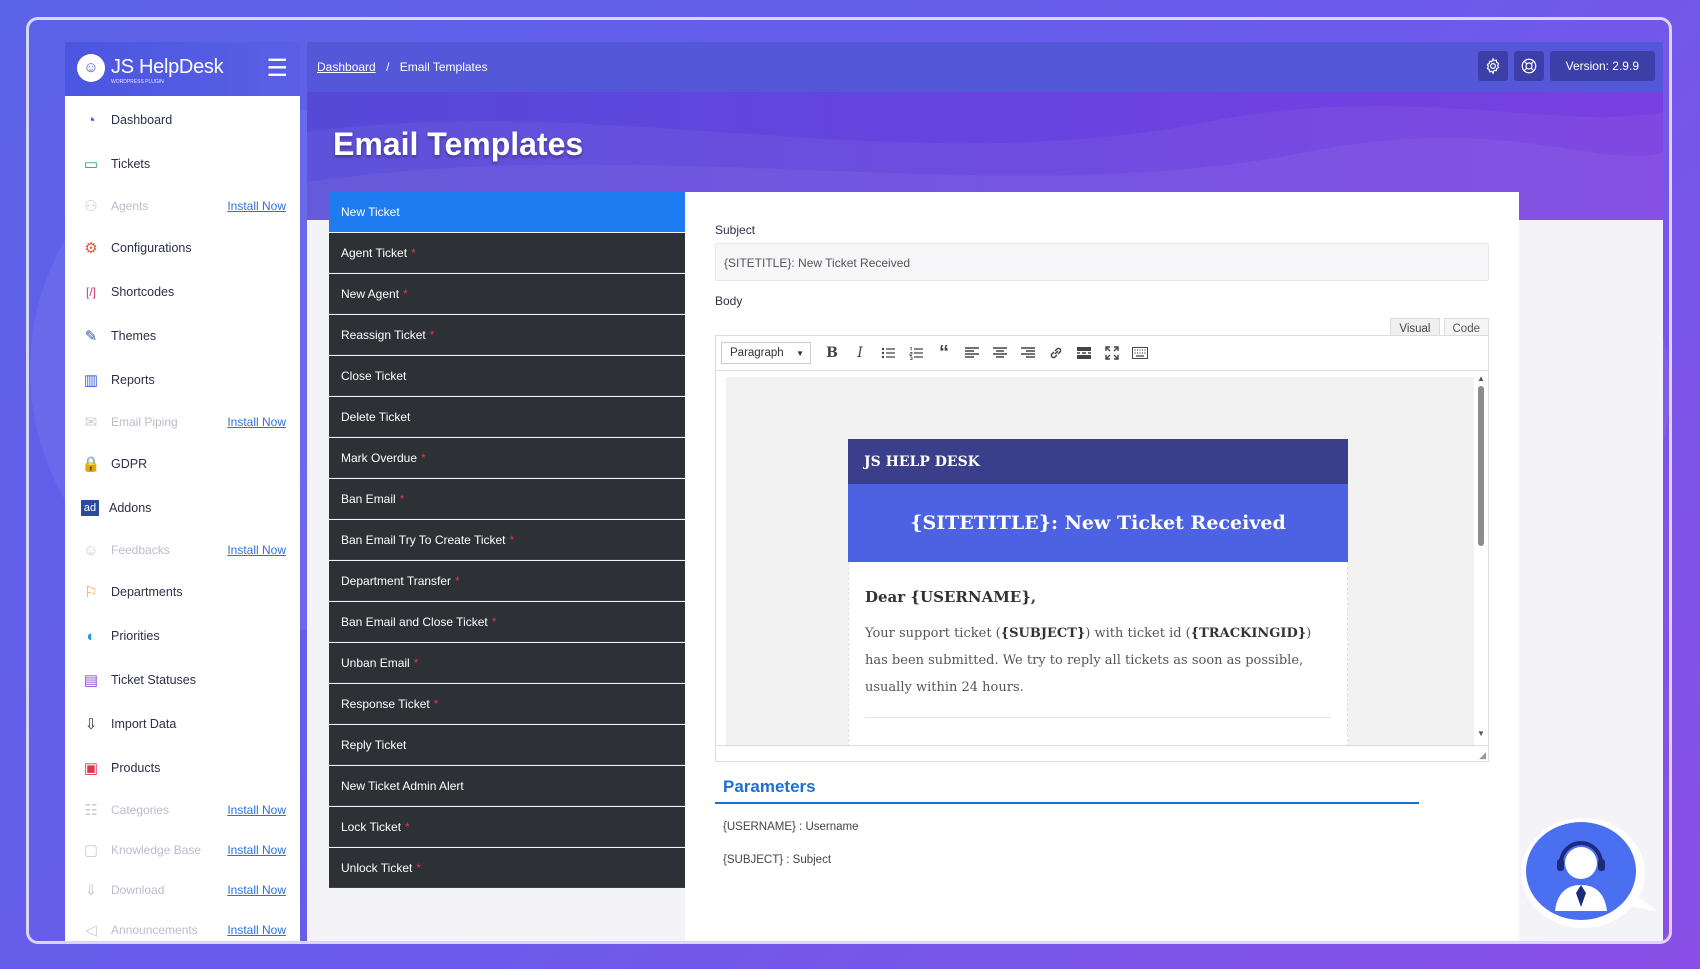 The height and width of the screenshot is (969, 1700). I want to click on sidebar-item-addons: ad Addons, so click(182, 508).